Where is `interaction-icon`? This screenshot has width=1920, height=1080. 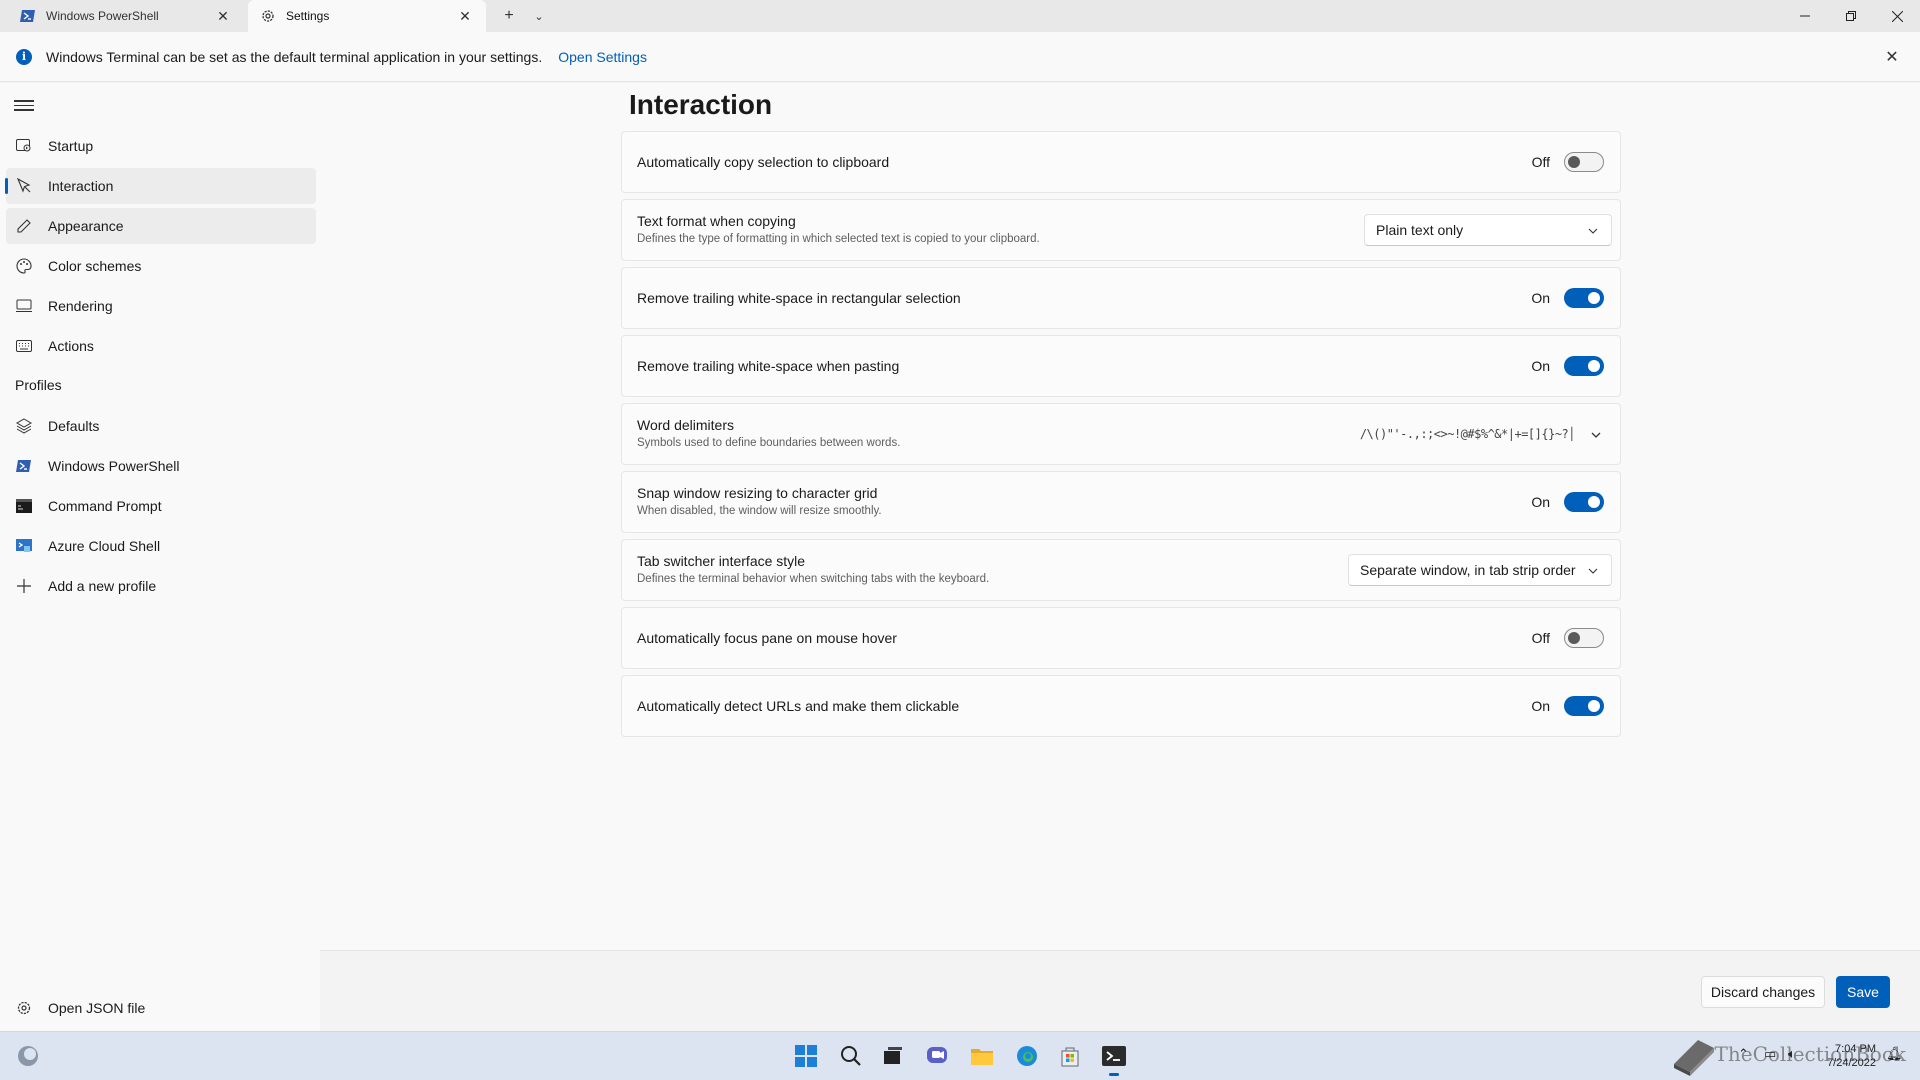 interaction-icon is located at coordinates (24, 186).